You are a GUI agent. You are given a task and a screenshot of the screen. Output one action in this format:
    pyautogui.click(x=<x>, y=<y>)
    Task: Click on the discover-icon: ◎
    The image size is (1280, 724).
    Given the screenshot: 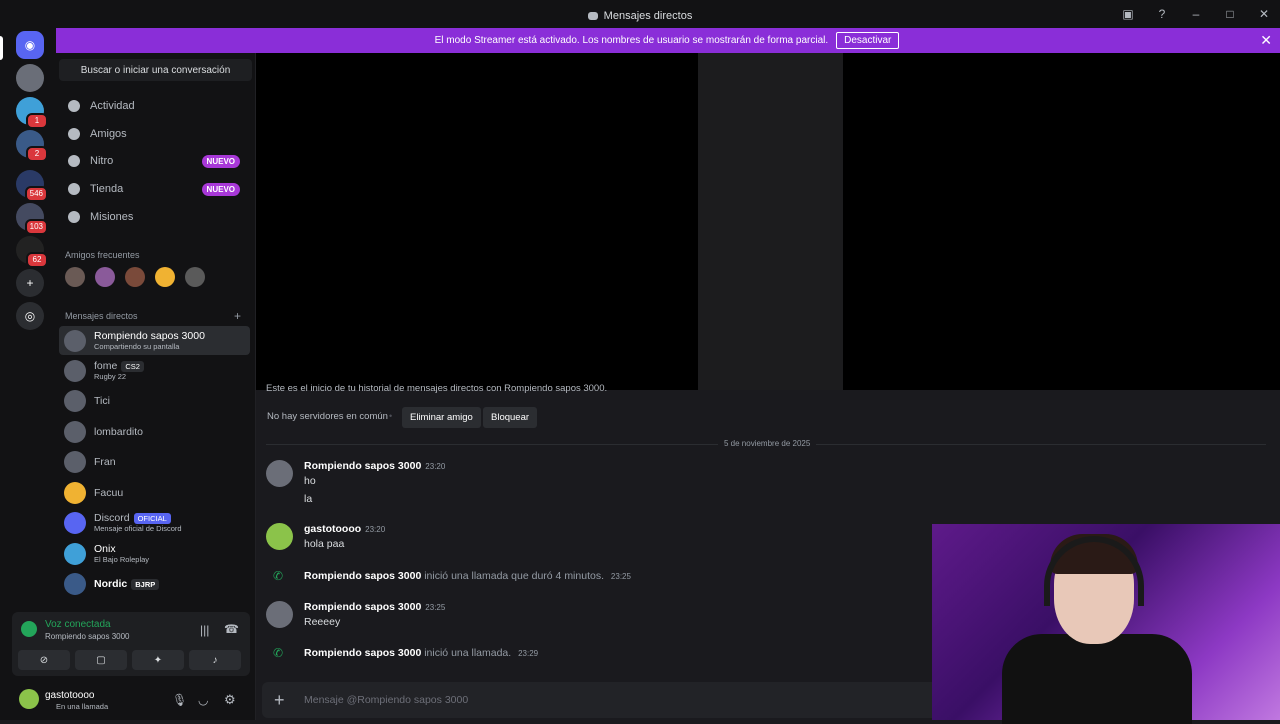 What is the action you would take?
    pyautogui.click(x=30, y=316)
    